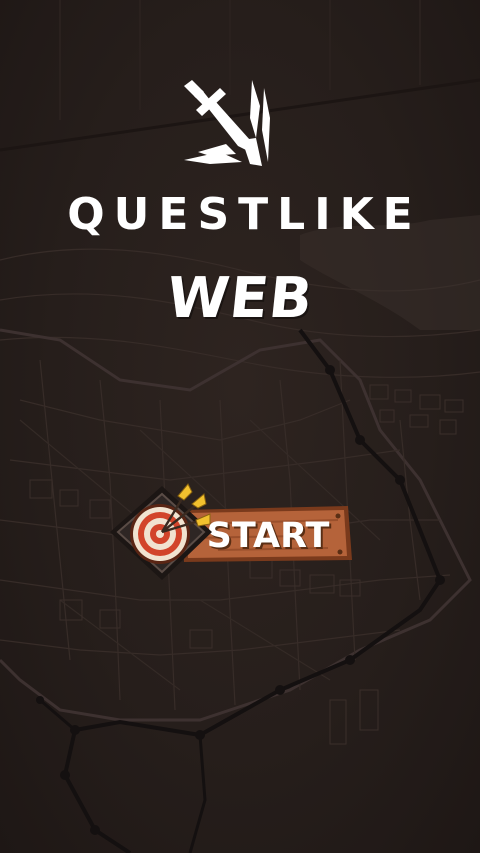 This screenshot has width=480, height=853. What do you see at coordinates (240, 298) in the screenshot?
I see `game-subtitle: WEB` at bounding box center [240, 298].